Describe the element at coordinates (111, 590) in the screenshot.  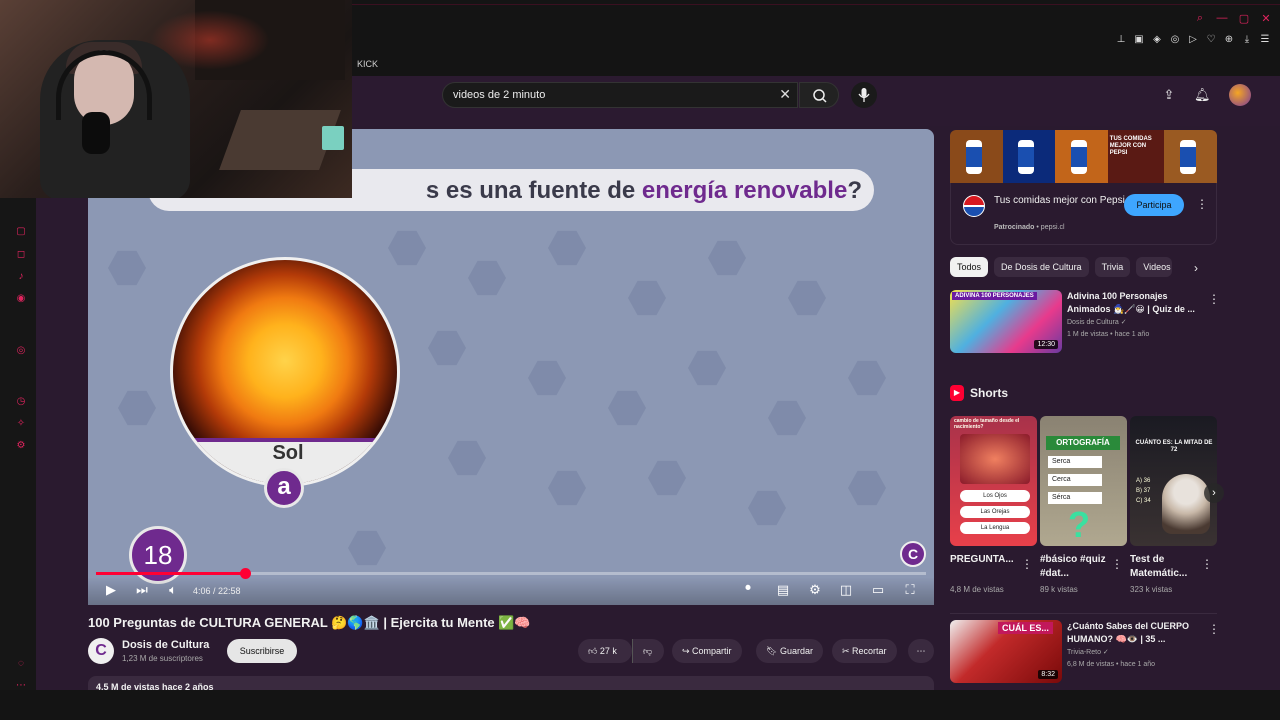
I see `play-icon: ▶` at that location.